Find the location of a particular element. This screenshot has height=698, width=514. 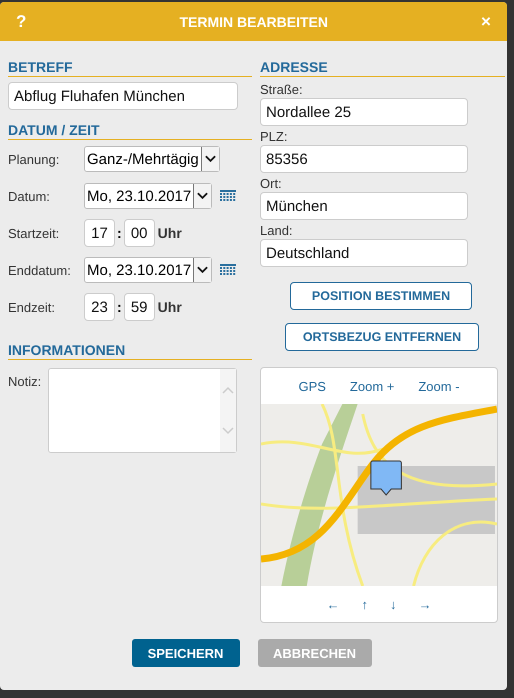

address-field: Nordallee 25 is located at coordinates (364, 112).